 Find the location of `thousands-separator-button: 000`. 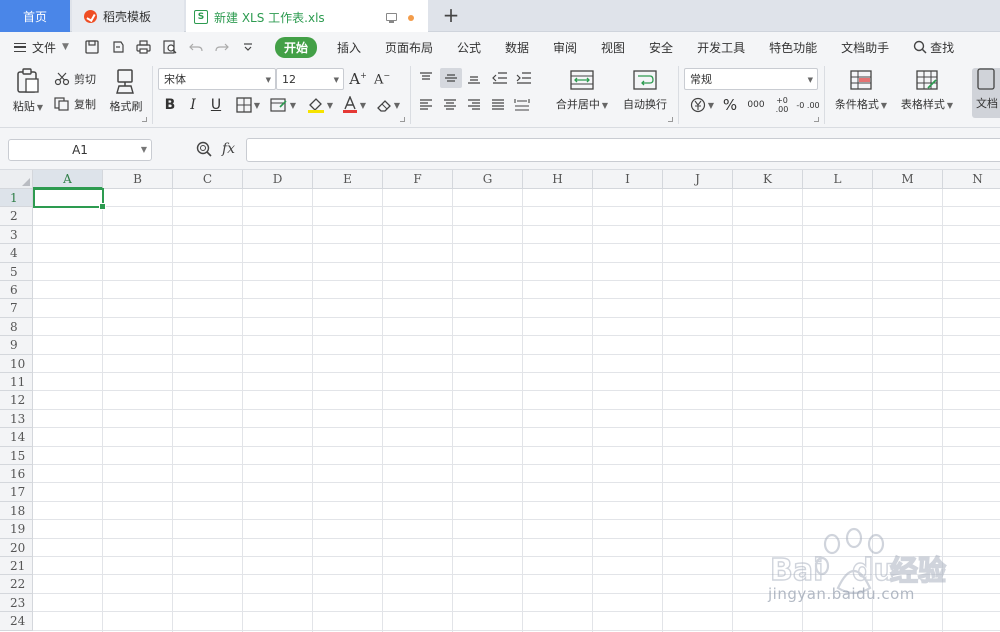

thousands-separator-button: 000 is located at coordinates (756, 105).